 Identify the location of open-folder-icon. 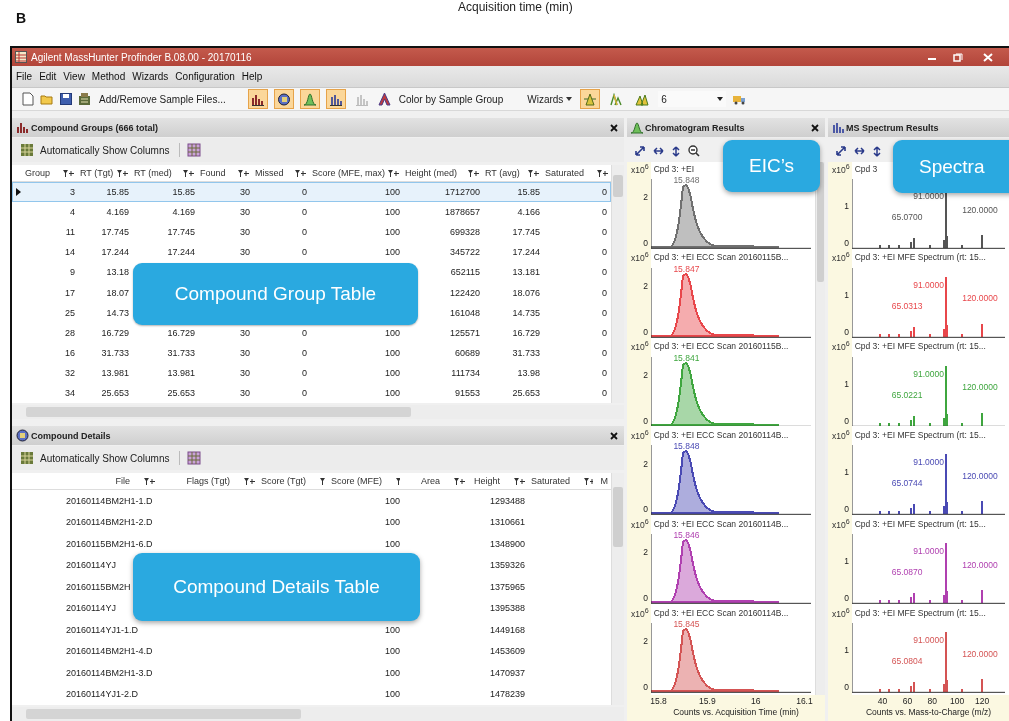
(47, 99).